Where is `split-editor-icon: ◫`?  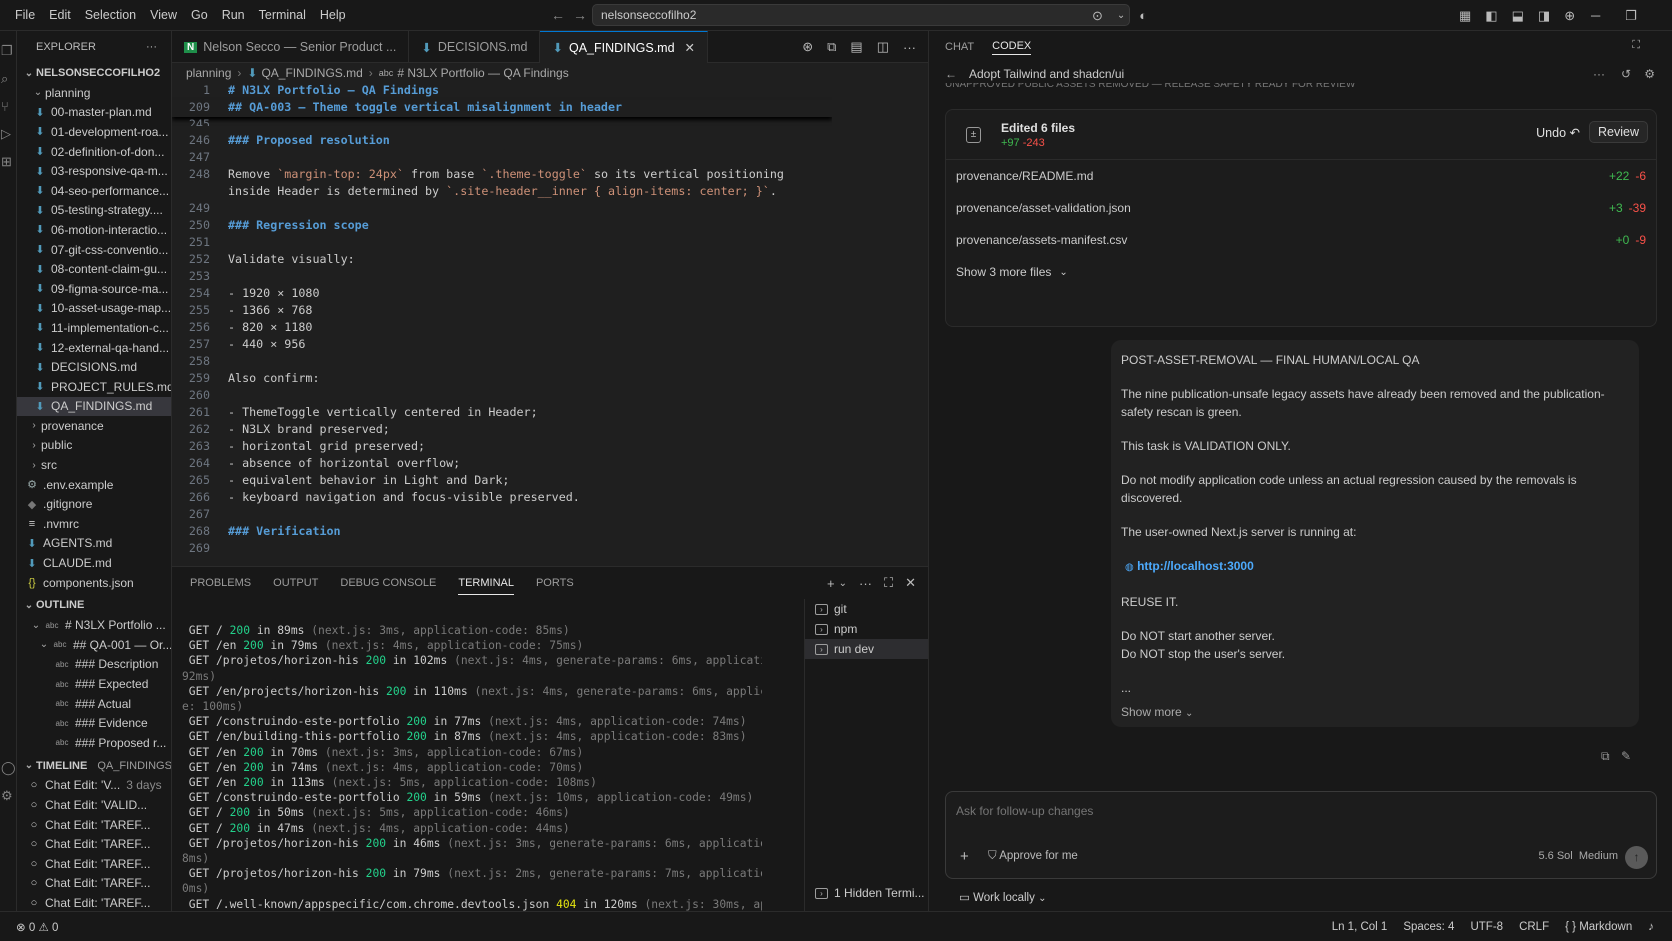 split-editor-icon: ◫ is located at coordinates (883, 47).